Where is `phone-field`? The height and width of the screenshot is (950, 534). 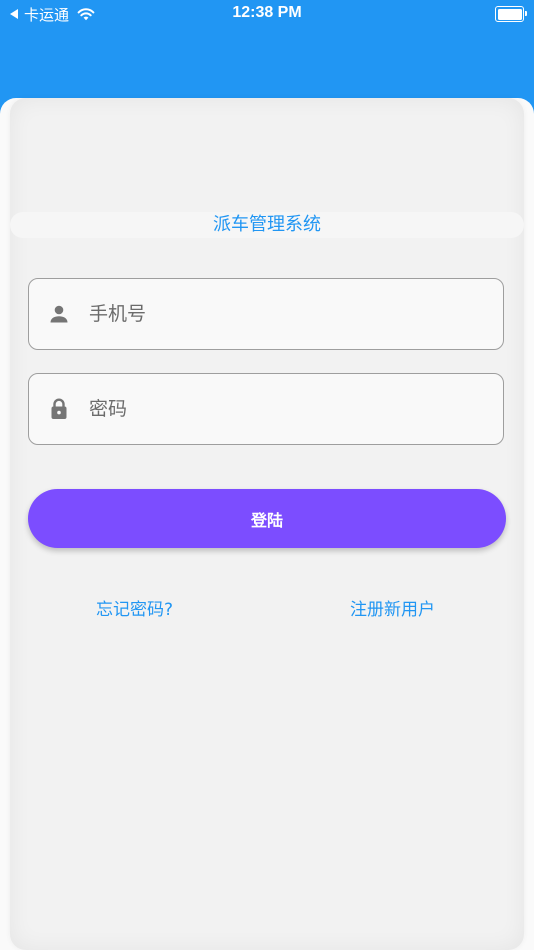 phone-field is located at coordinates (266, 314).